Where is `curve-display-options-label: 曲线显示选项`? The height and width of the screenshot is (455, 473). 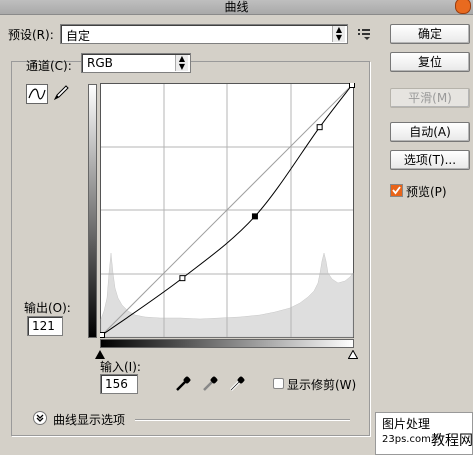
curve-display-options-label: 曲线显示选项 is located at coordinates (89, 420).